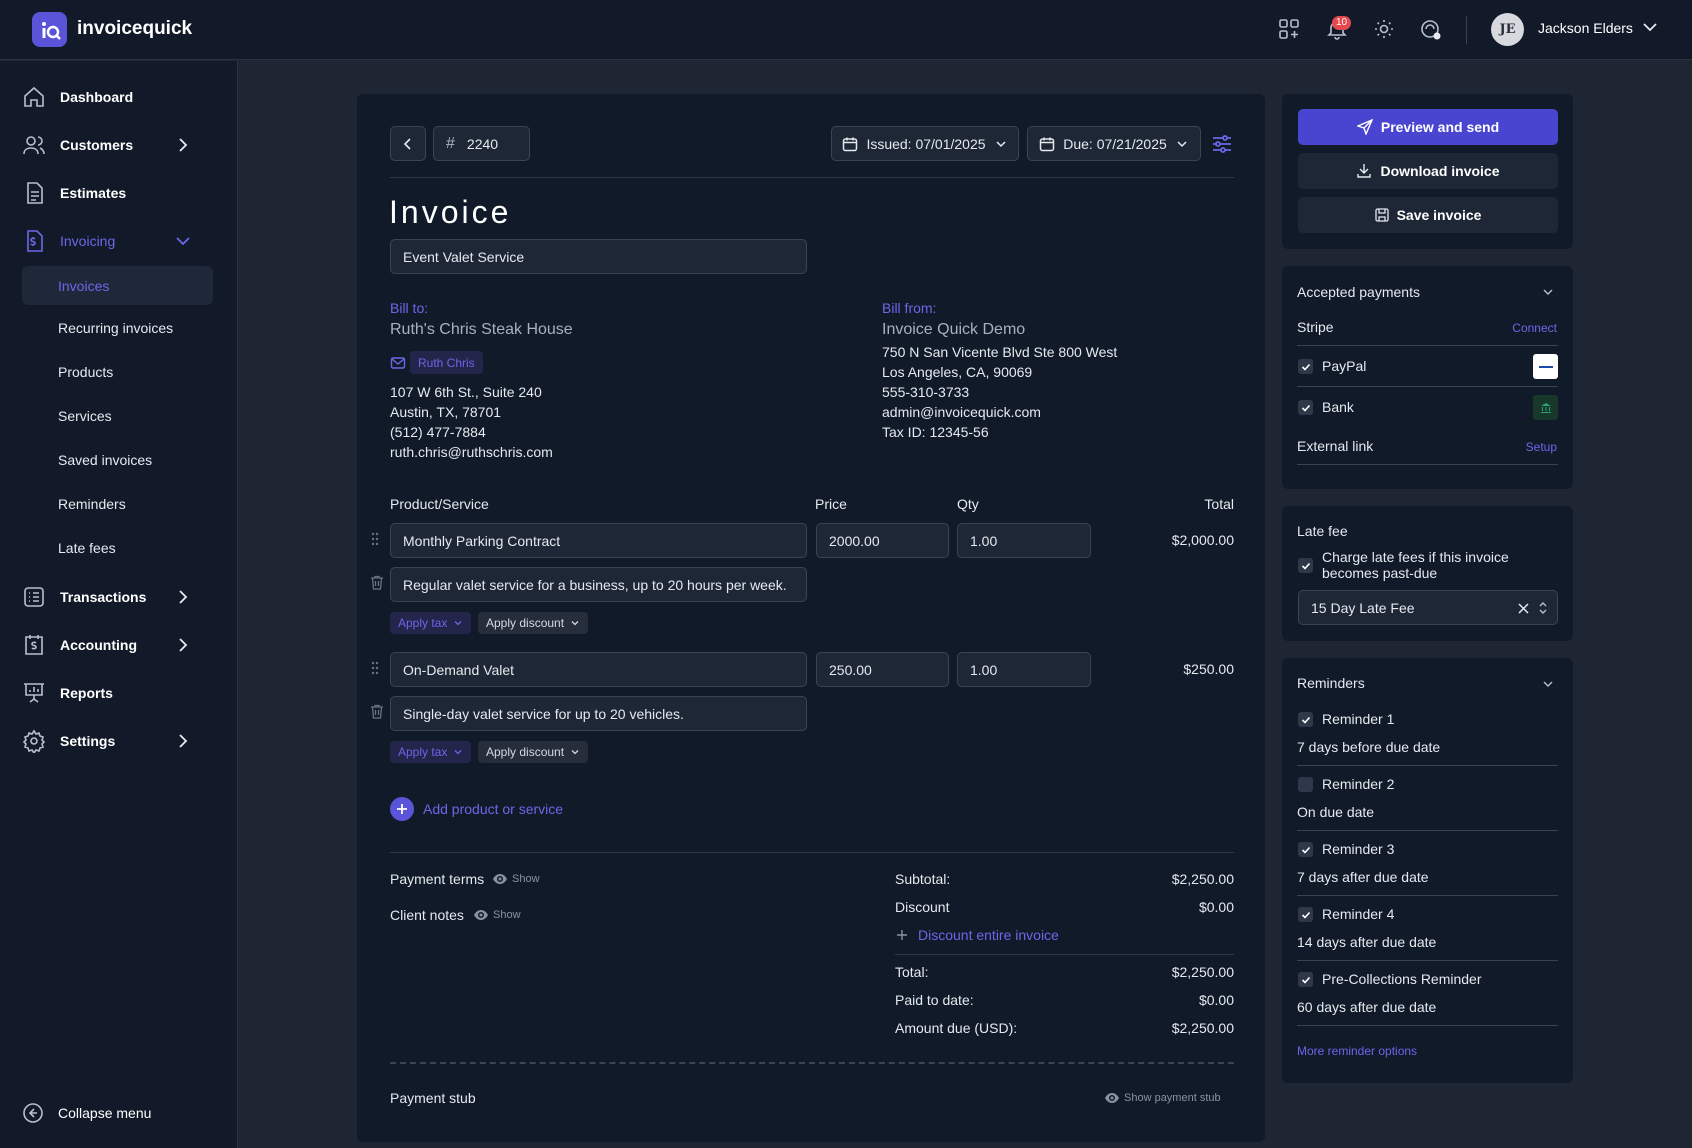  Describe the element at coordinates (93, 193) in the screenshot. I see `sidebar-label: Estimates` at that location.